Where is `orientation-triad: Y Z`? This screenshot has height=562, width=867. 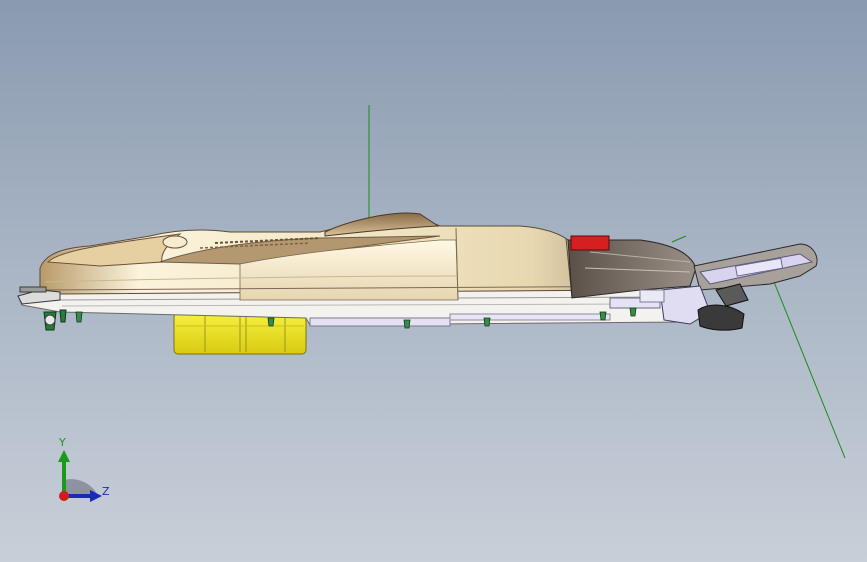 orientation-triad: Y Z is located at coordinates (85, 476).